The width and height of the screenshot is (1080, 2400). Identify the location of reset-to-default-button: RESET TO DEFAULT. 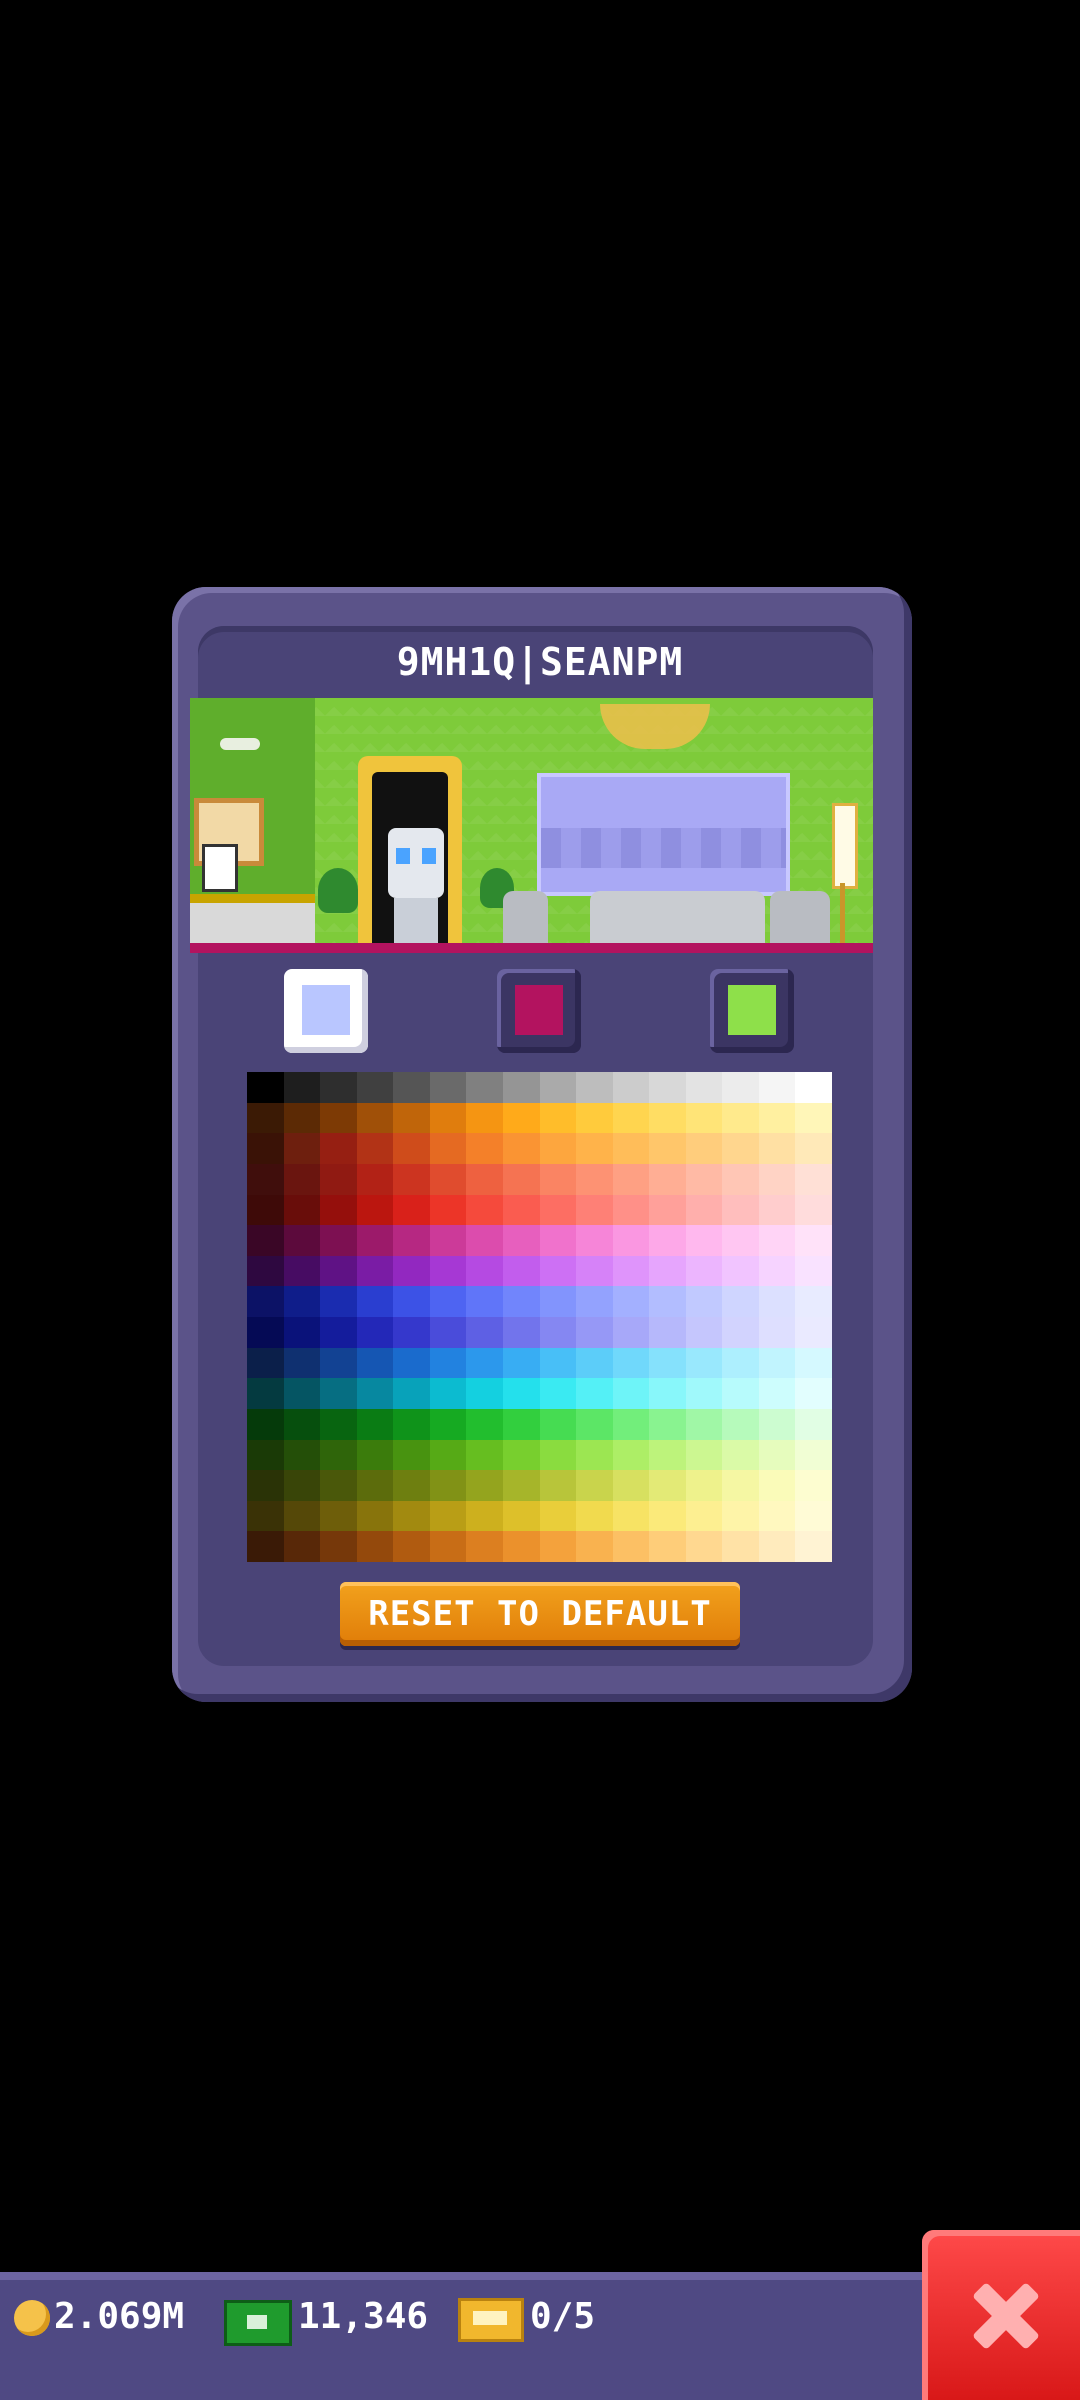
(540, 1614).